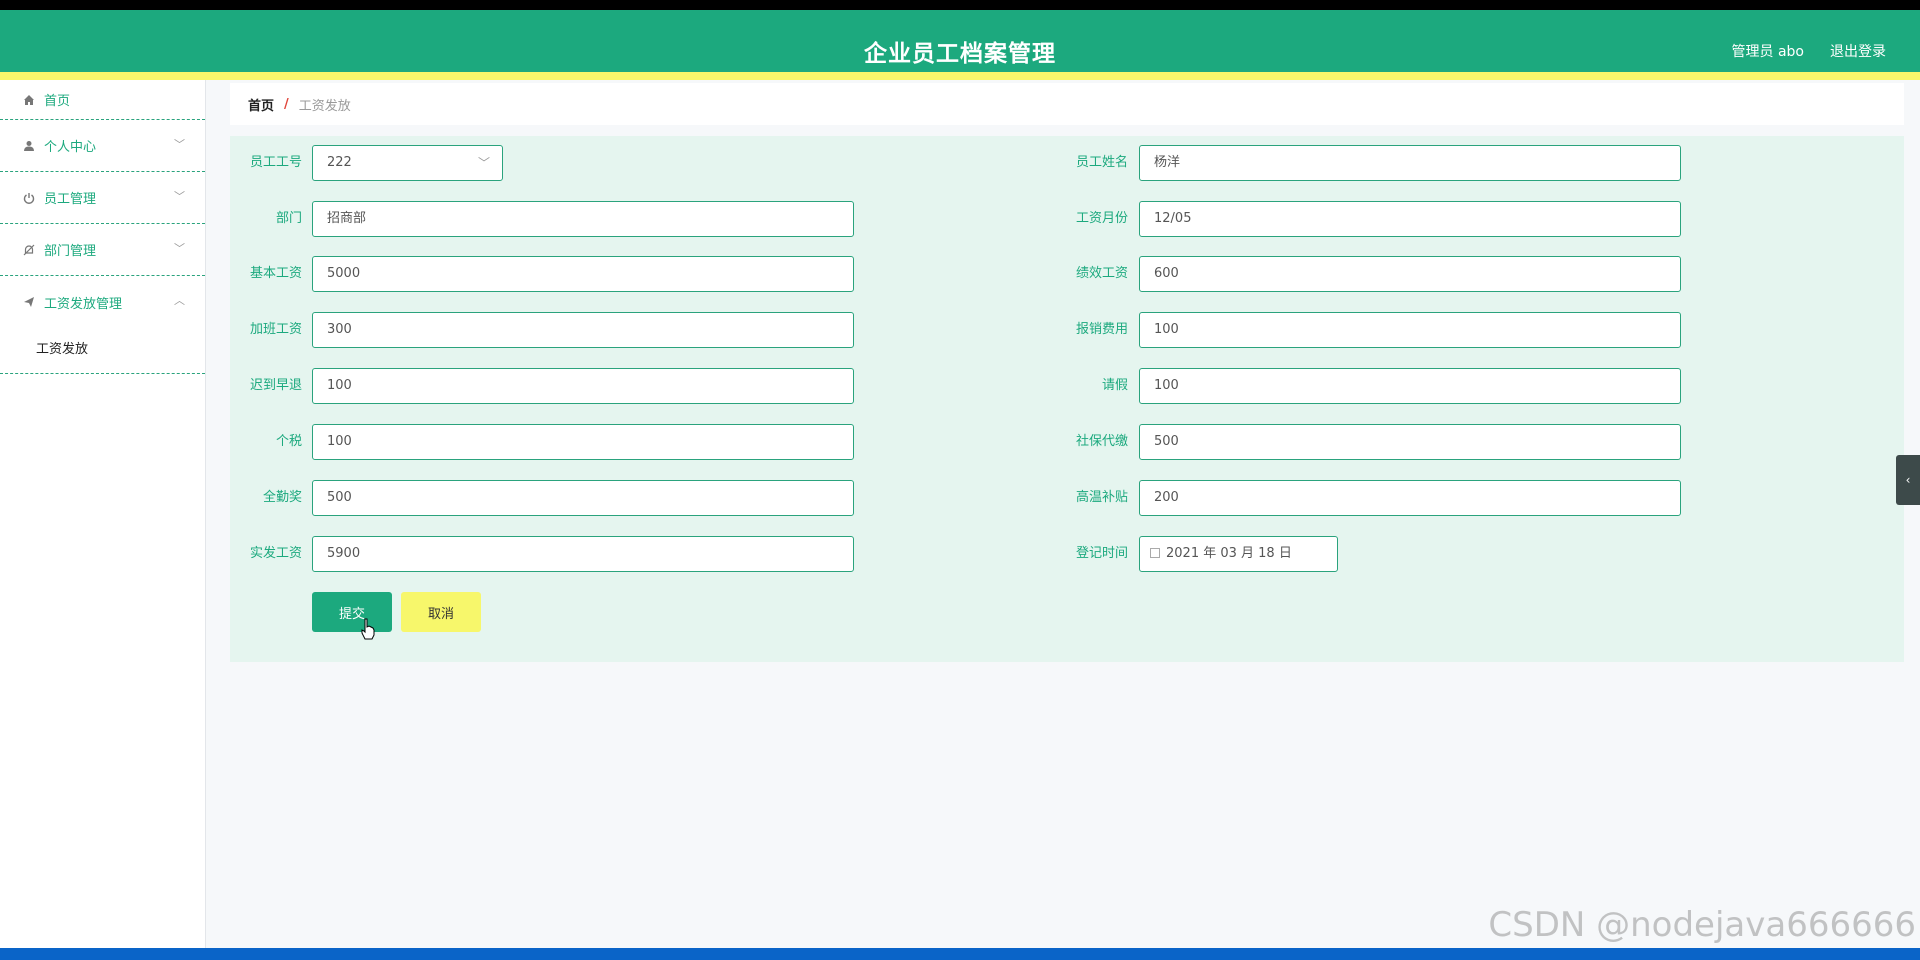 Image resolution: width=1920 pixels, height=960 pixels. Describe the element at coordinates (960, 54) in the screenshot. I see `app-title: 企业员工档案管理` at that location.